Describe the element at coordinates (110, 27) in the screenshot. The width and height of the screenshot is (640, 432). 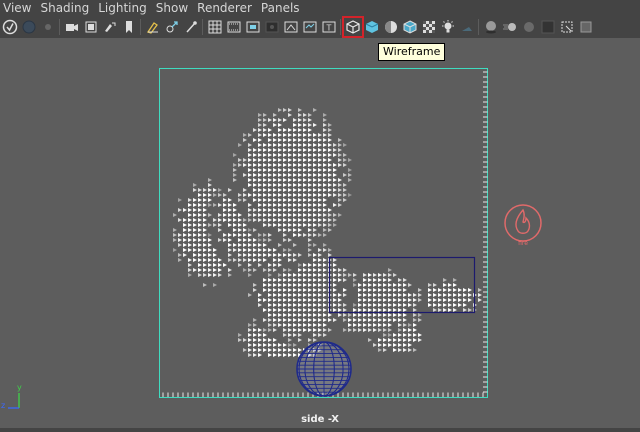
I see `grease-pencil-icon` at that location.